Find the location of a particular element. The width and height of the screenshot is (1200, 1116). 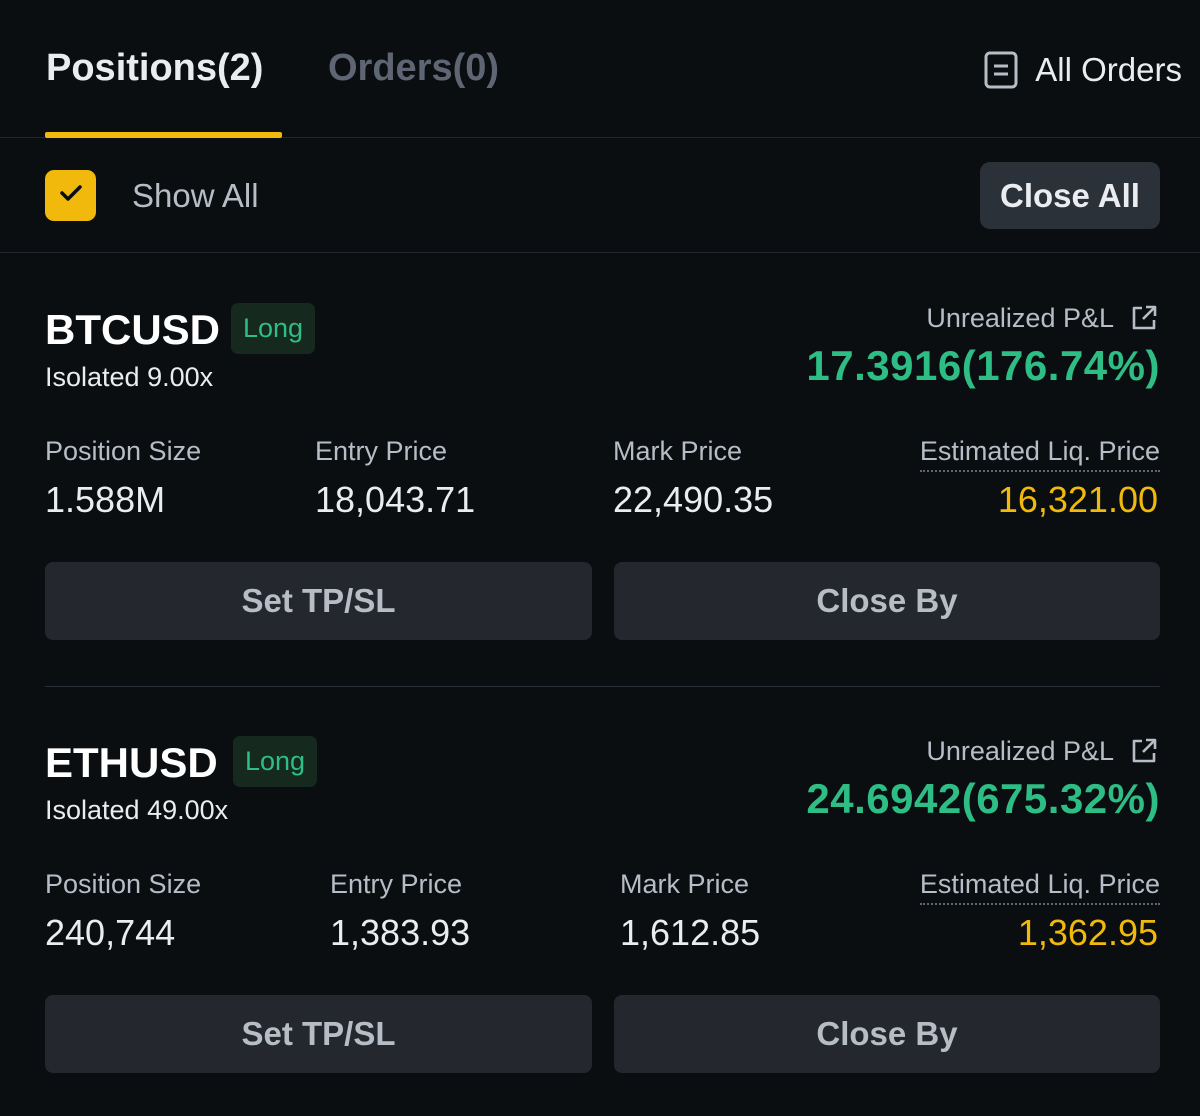

liq-price-value: 16,321.00 is located at coordinates (1077, 499).